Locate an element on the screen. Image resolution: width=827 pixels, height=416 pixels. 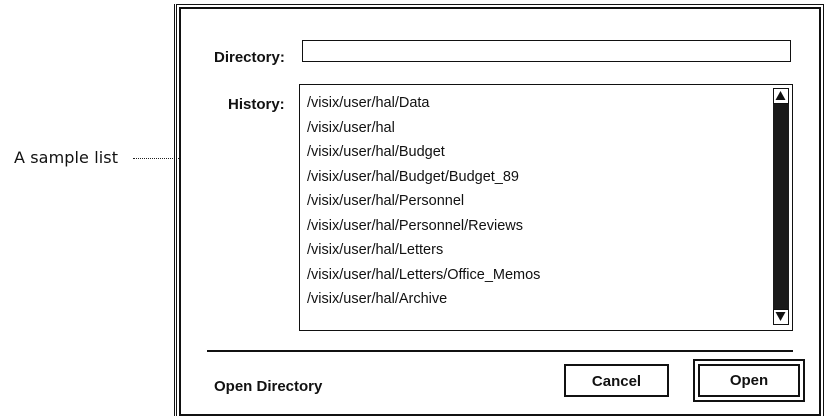
dialog-status-text: Open Directory is located at coordinates (268, 386).